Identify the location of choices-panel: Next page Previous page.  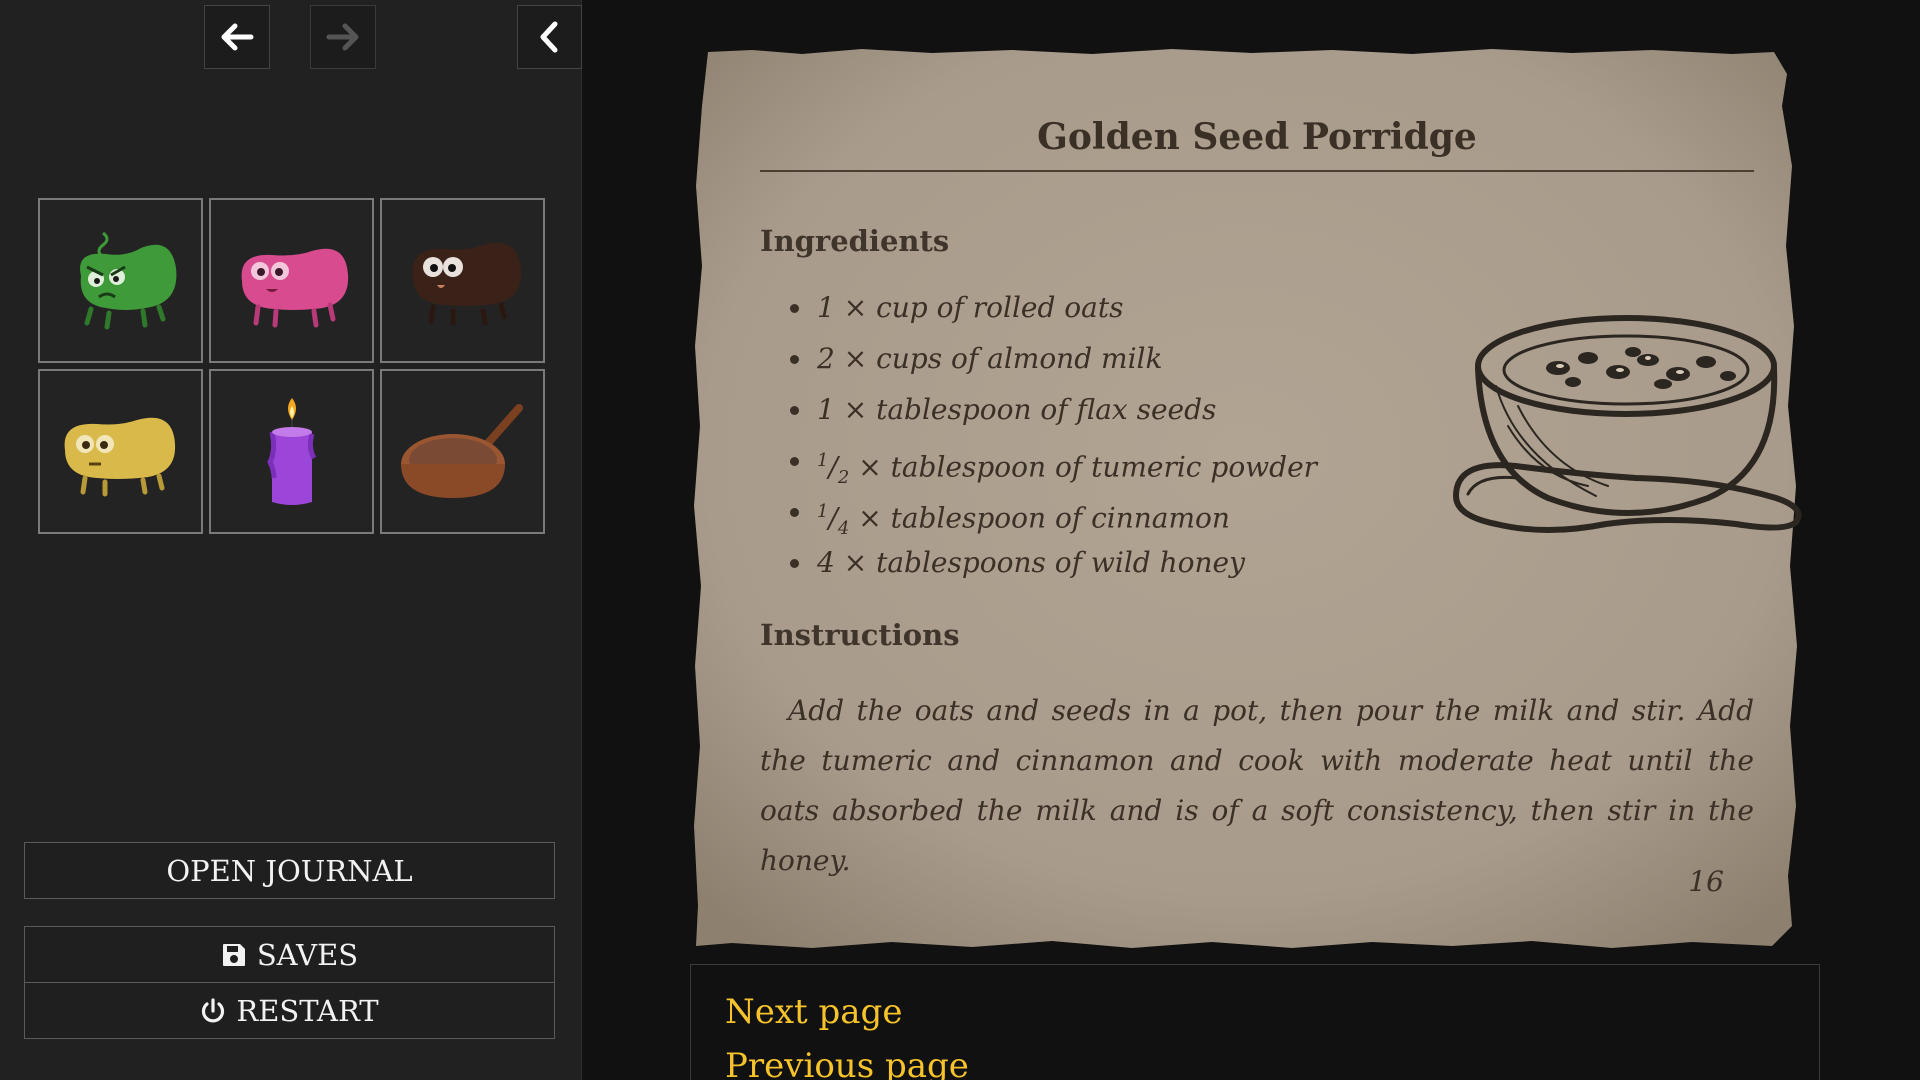
(1255, 1022).